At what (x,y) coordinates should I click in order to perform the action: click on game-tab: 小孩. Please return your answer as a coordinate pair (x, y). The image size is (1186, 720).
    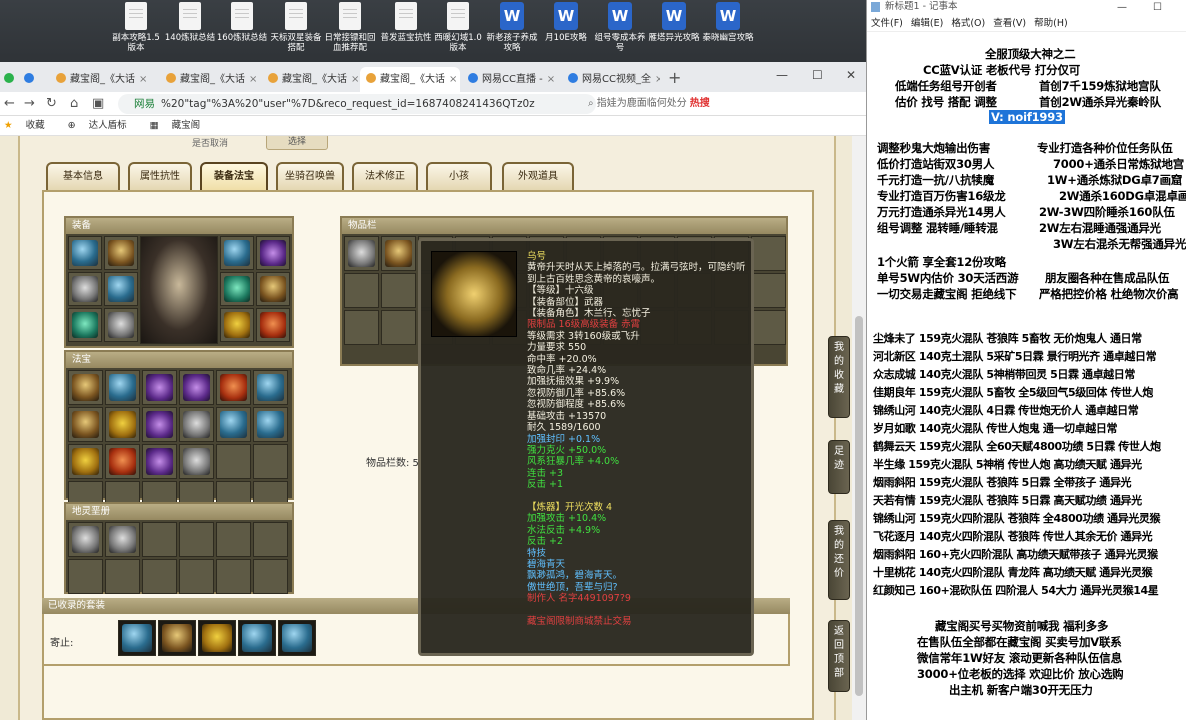
    Looking at the image, I should click on (459, 176).